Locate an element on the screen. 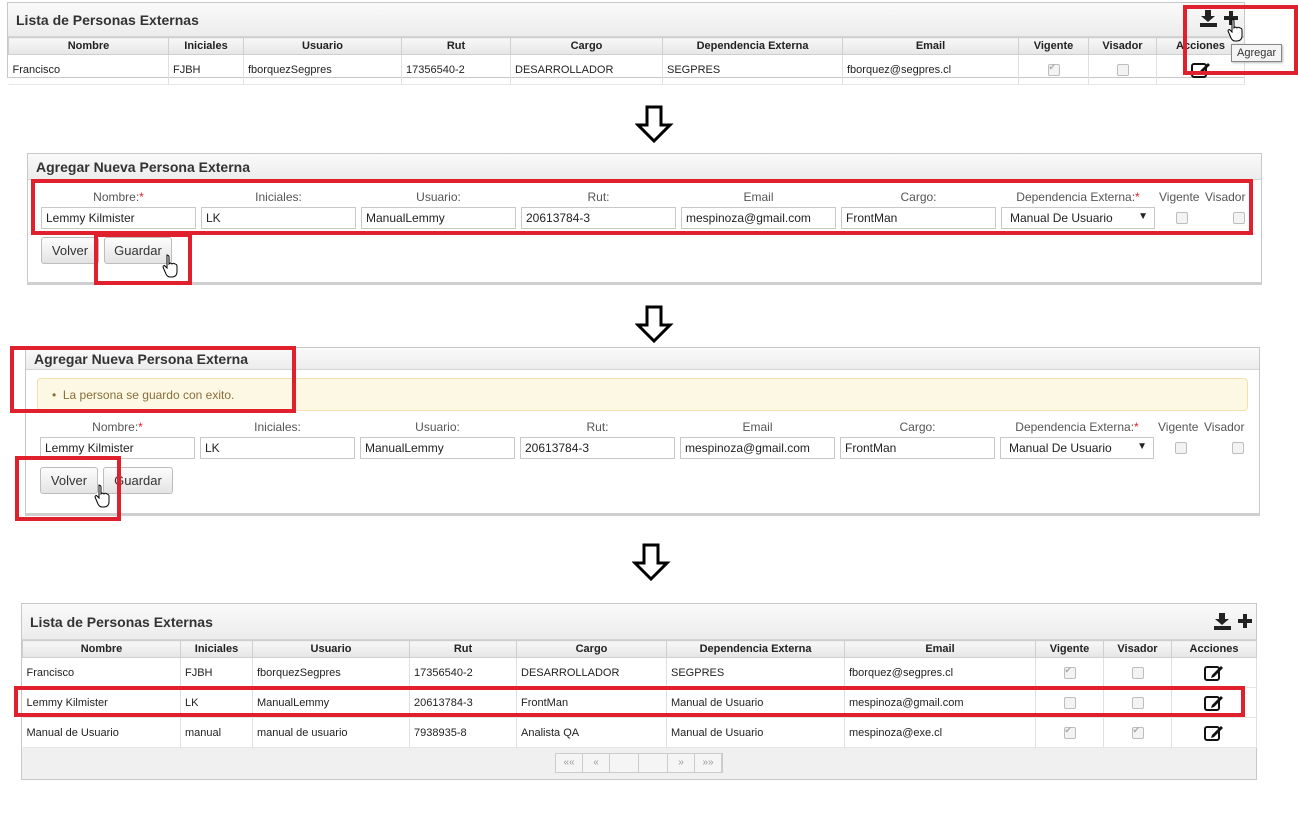 The width and height of the screenshot is (1298, 823). label-vigente: Vigente is located at coordinates (1178, 427).